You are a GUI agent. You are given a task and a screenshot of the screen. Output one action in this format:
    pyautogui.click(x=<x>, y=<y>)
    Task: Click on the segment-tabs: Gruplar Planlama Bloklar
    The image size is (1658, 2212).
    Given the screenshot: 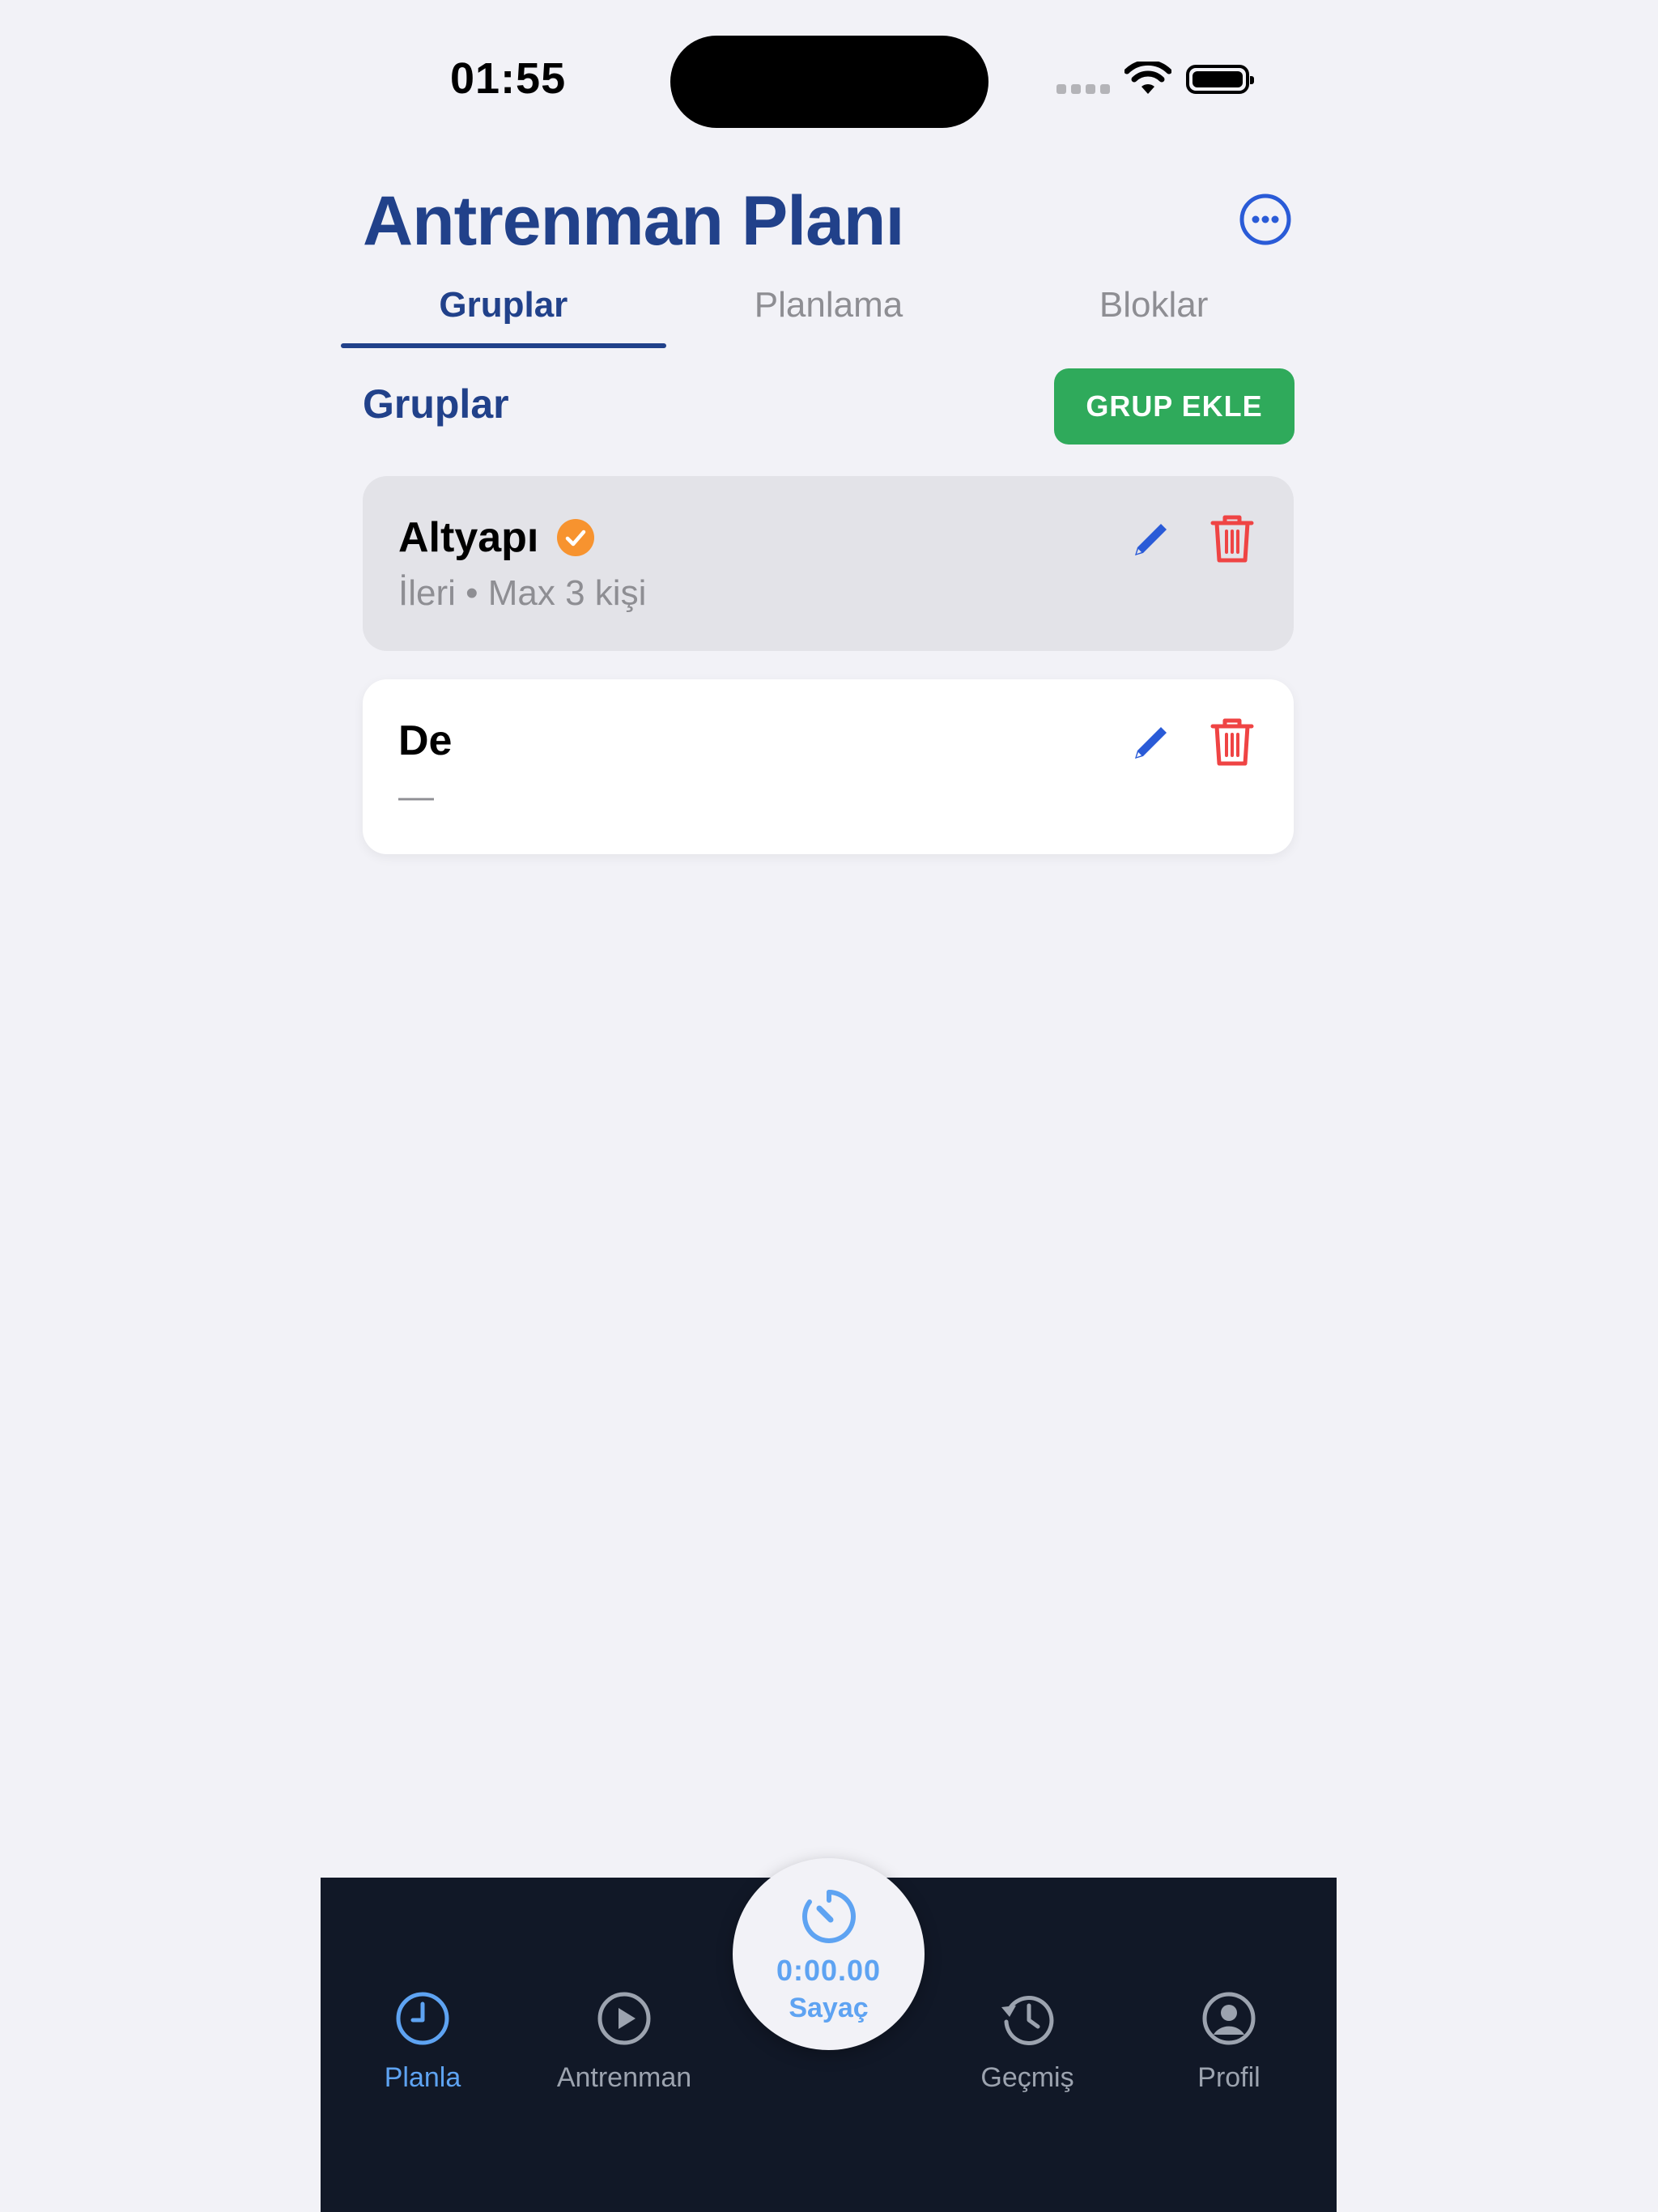 What is the action you would take?
    pyautogui.click(x=828, y=312)
    